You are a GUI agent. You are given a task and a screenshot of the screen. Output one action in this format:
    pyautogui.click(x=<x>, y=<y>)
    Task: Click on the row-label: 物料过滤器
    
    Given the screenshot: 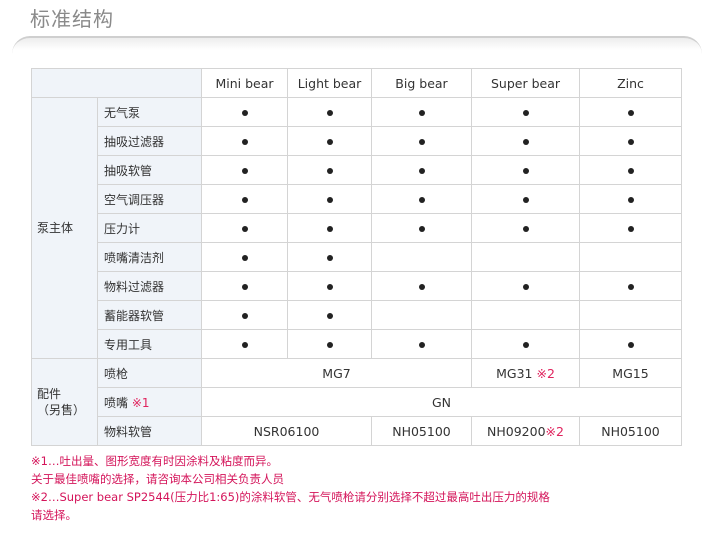 What is the action you would take?
    pyautogui.click(x=149, y=286)
    